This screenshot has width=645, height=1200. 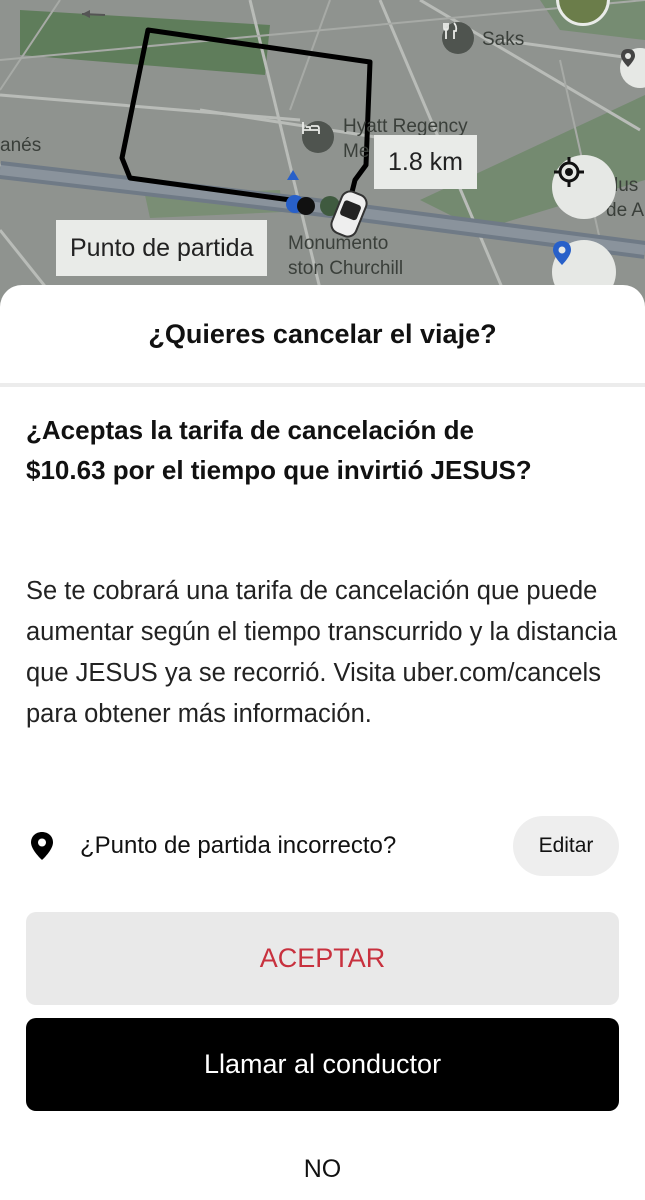 I want to click on poi-museo-line1: lus, so click(x=626, y=185).